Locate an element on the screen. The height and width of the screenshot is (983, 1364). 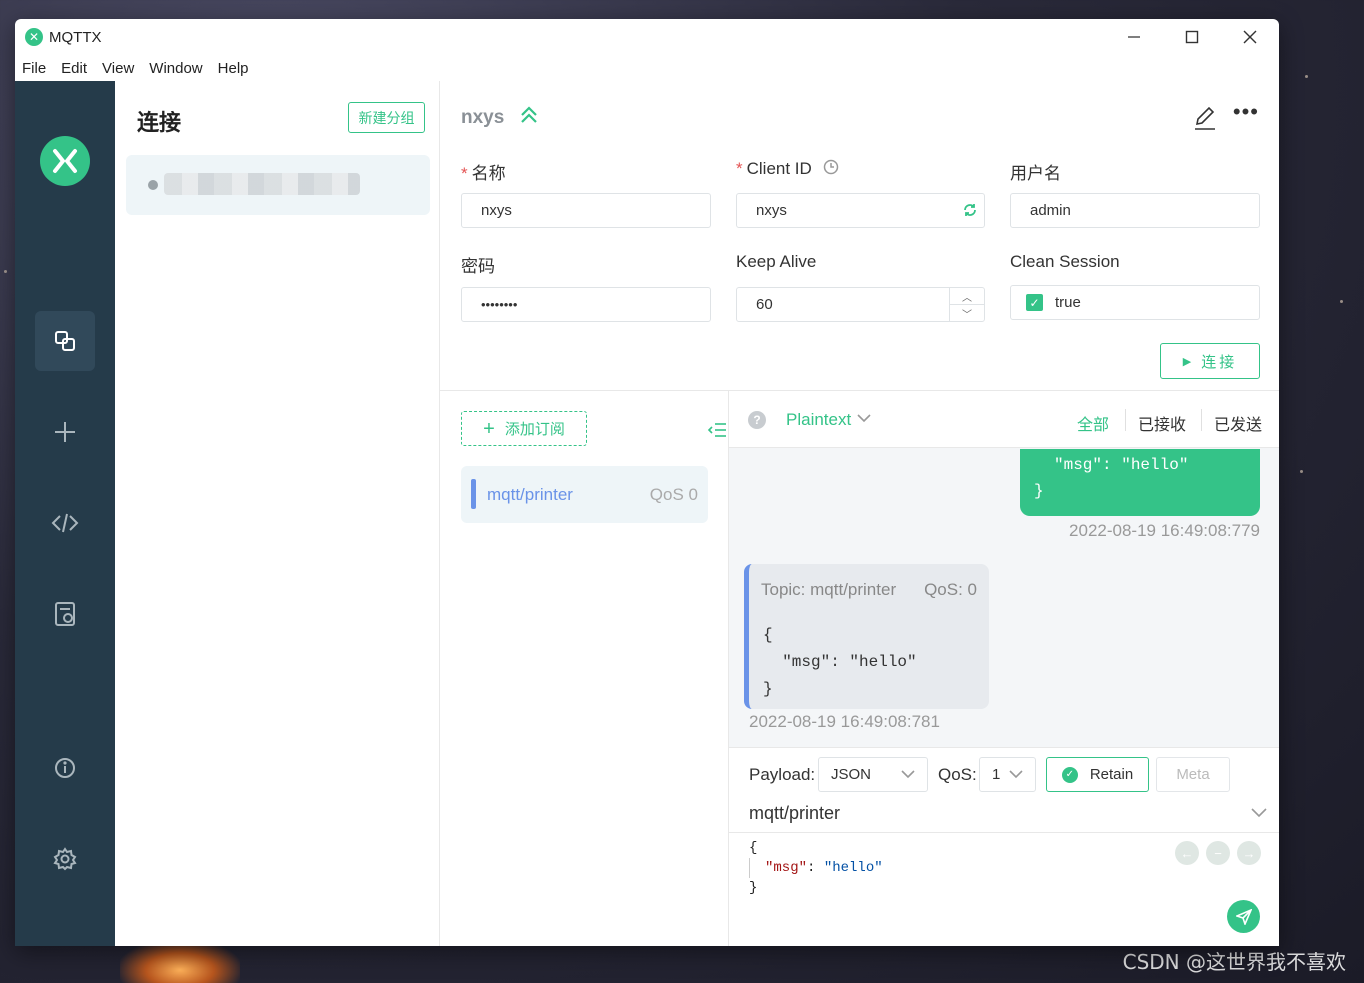
connect-button: ▶ 连接 is located at coordinates (1210, 361).